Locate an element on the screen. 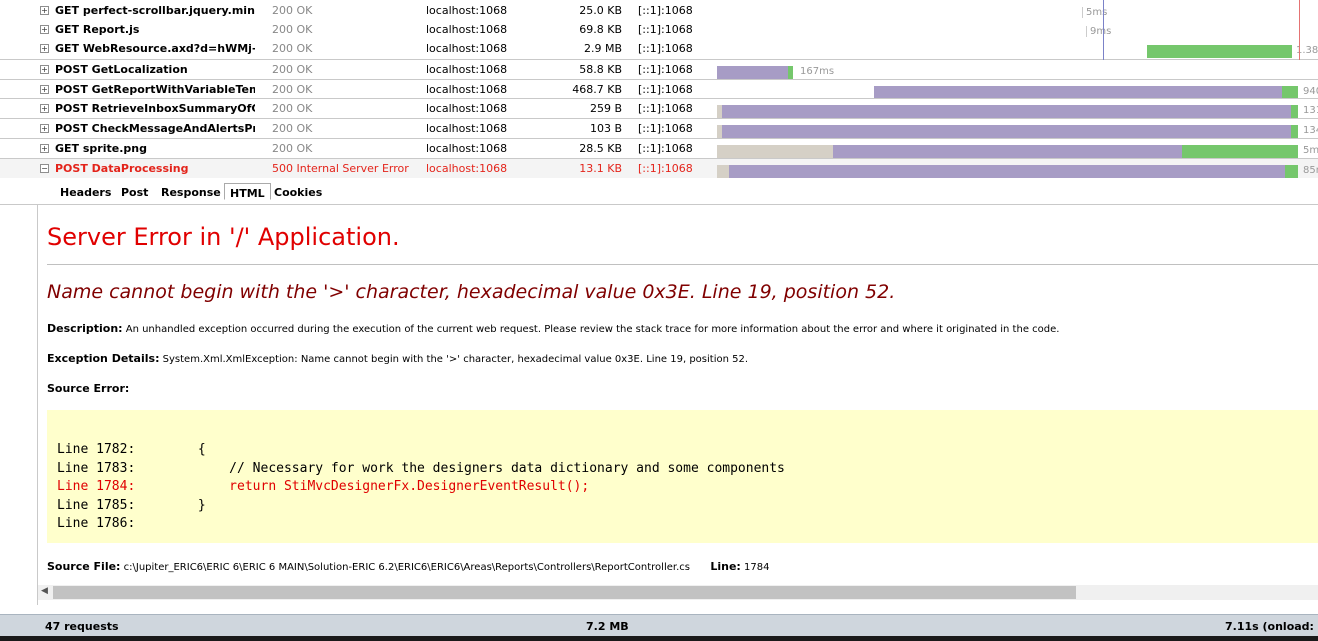  request-size: 69.8 KB is located at coordinates (600, 29).